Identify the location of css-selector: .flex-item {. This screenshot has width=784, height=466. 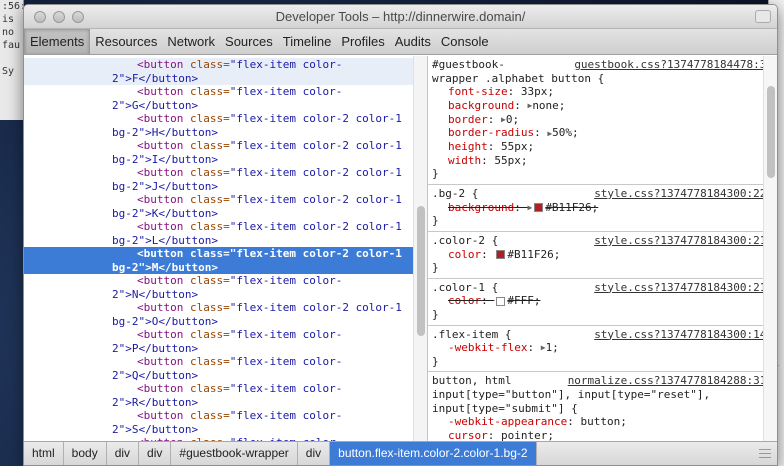
(471, 335).